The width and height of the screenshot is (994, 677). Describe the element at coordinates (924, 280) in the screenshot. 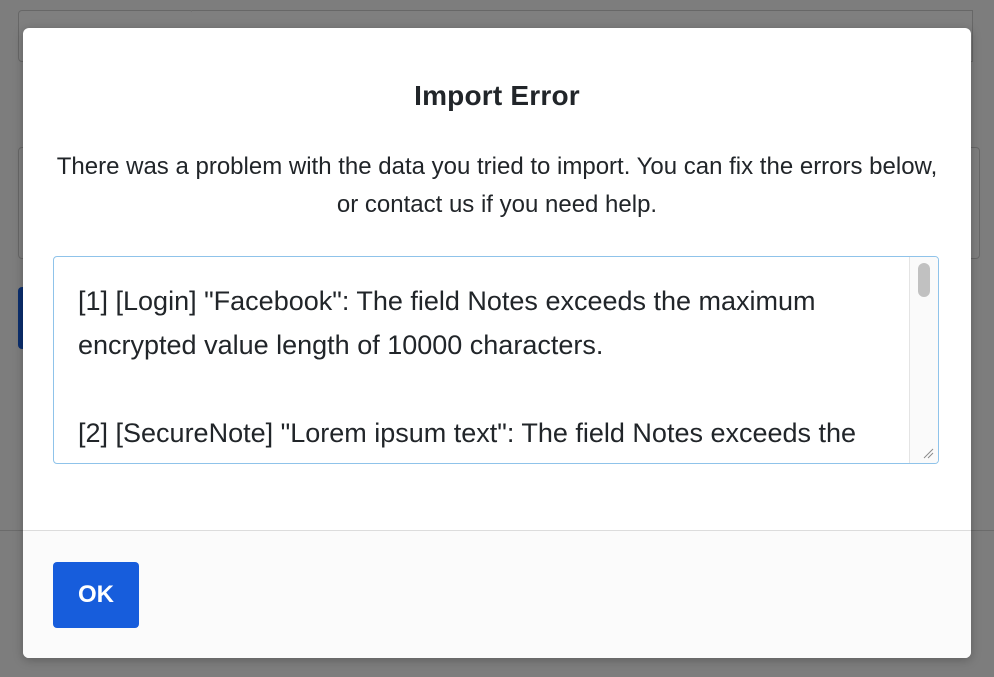

I see `scrollbar-thumb` at that location.